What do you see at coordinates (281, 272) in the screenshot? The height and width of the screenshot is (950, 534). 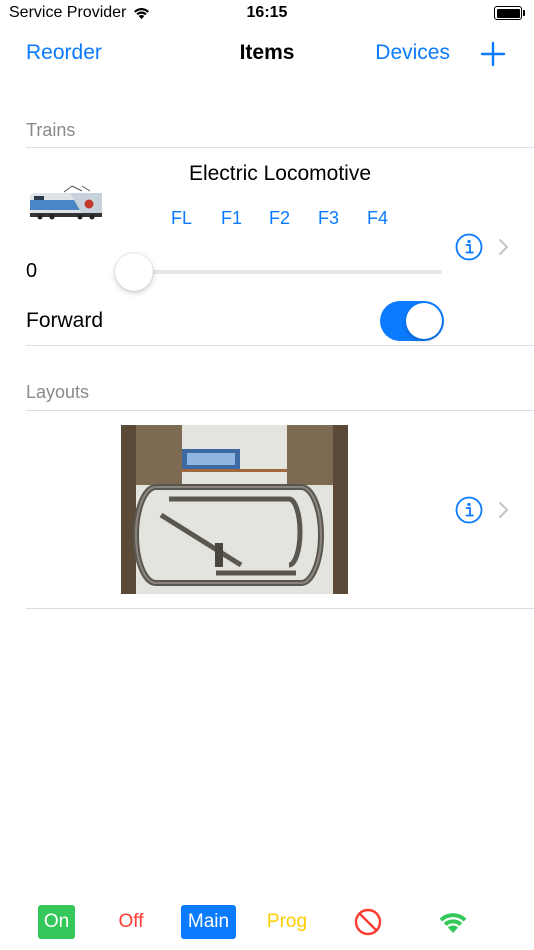 I see `speed-slider-track` at bounding box center [281, 272].